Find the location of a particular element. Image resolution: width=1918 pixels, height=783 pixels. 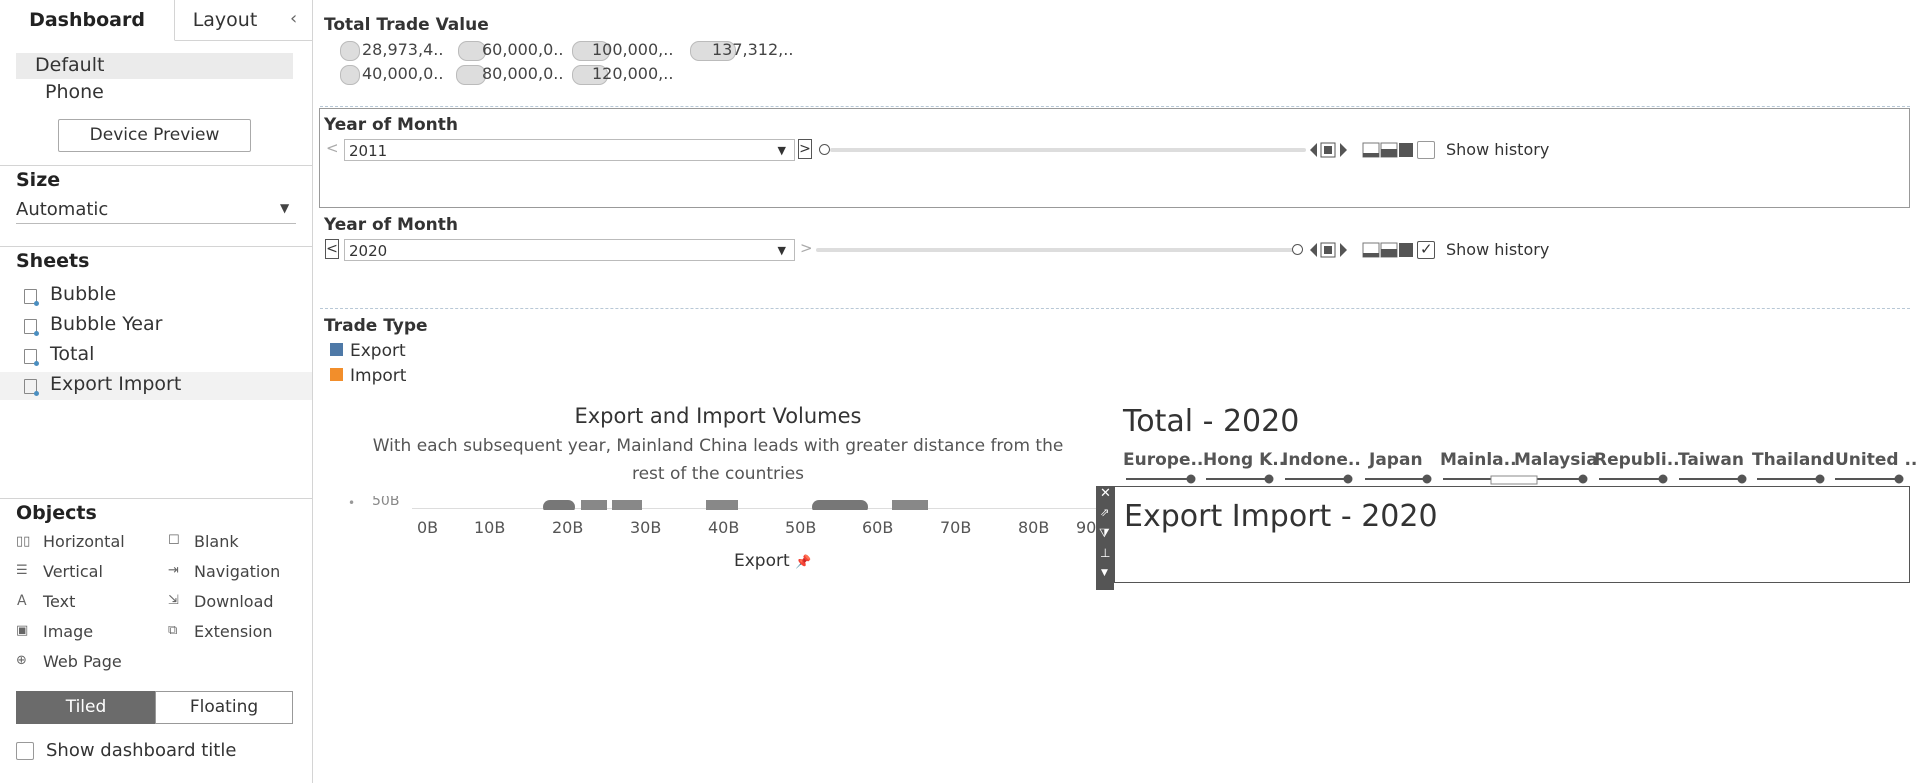

x-tick-label: 60B is located at coordinates (878, 527).